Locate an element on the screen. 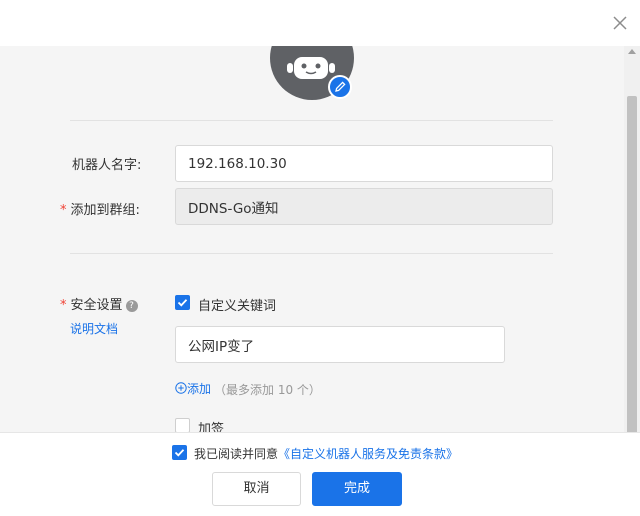 Image resolution: width=640 pixels, height=516 pixels. group-input is located at coordinates (364, 206).